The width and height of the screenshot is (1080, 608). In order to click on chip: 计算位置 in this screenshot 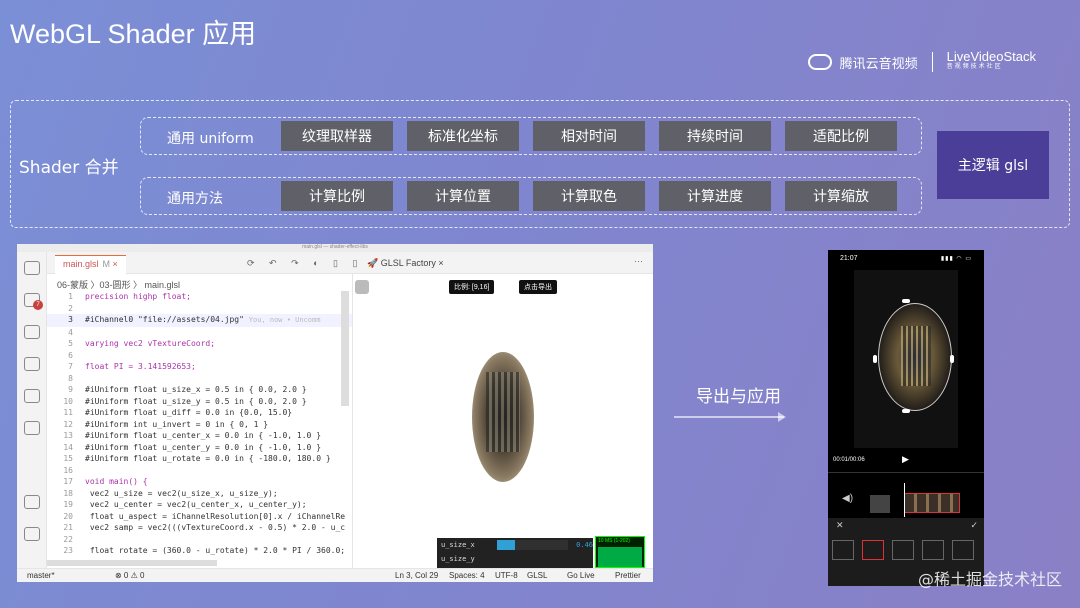, I will do `click(463, 196)`.